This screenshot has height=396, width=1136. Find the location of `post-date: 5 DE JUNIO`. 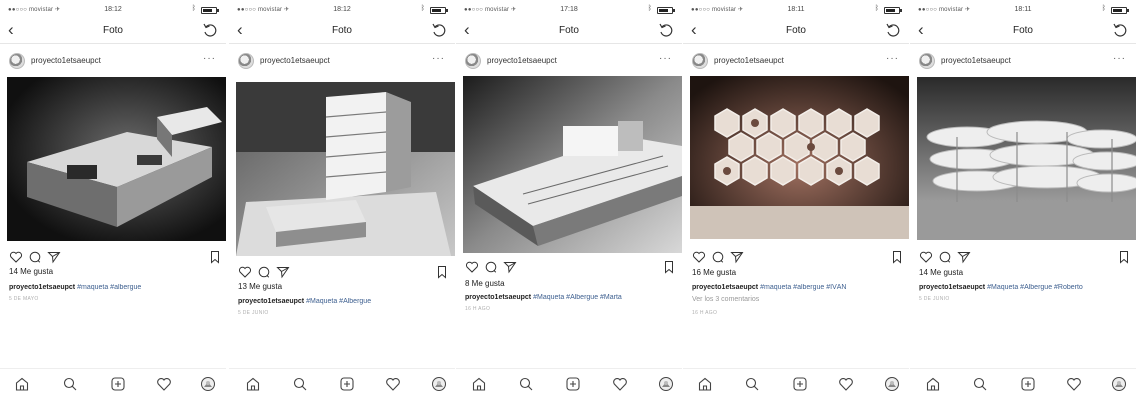

post-date: 5 DE JUNIO is located at coordinates (934, 299).